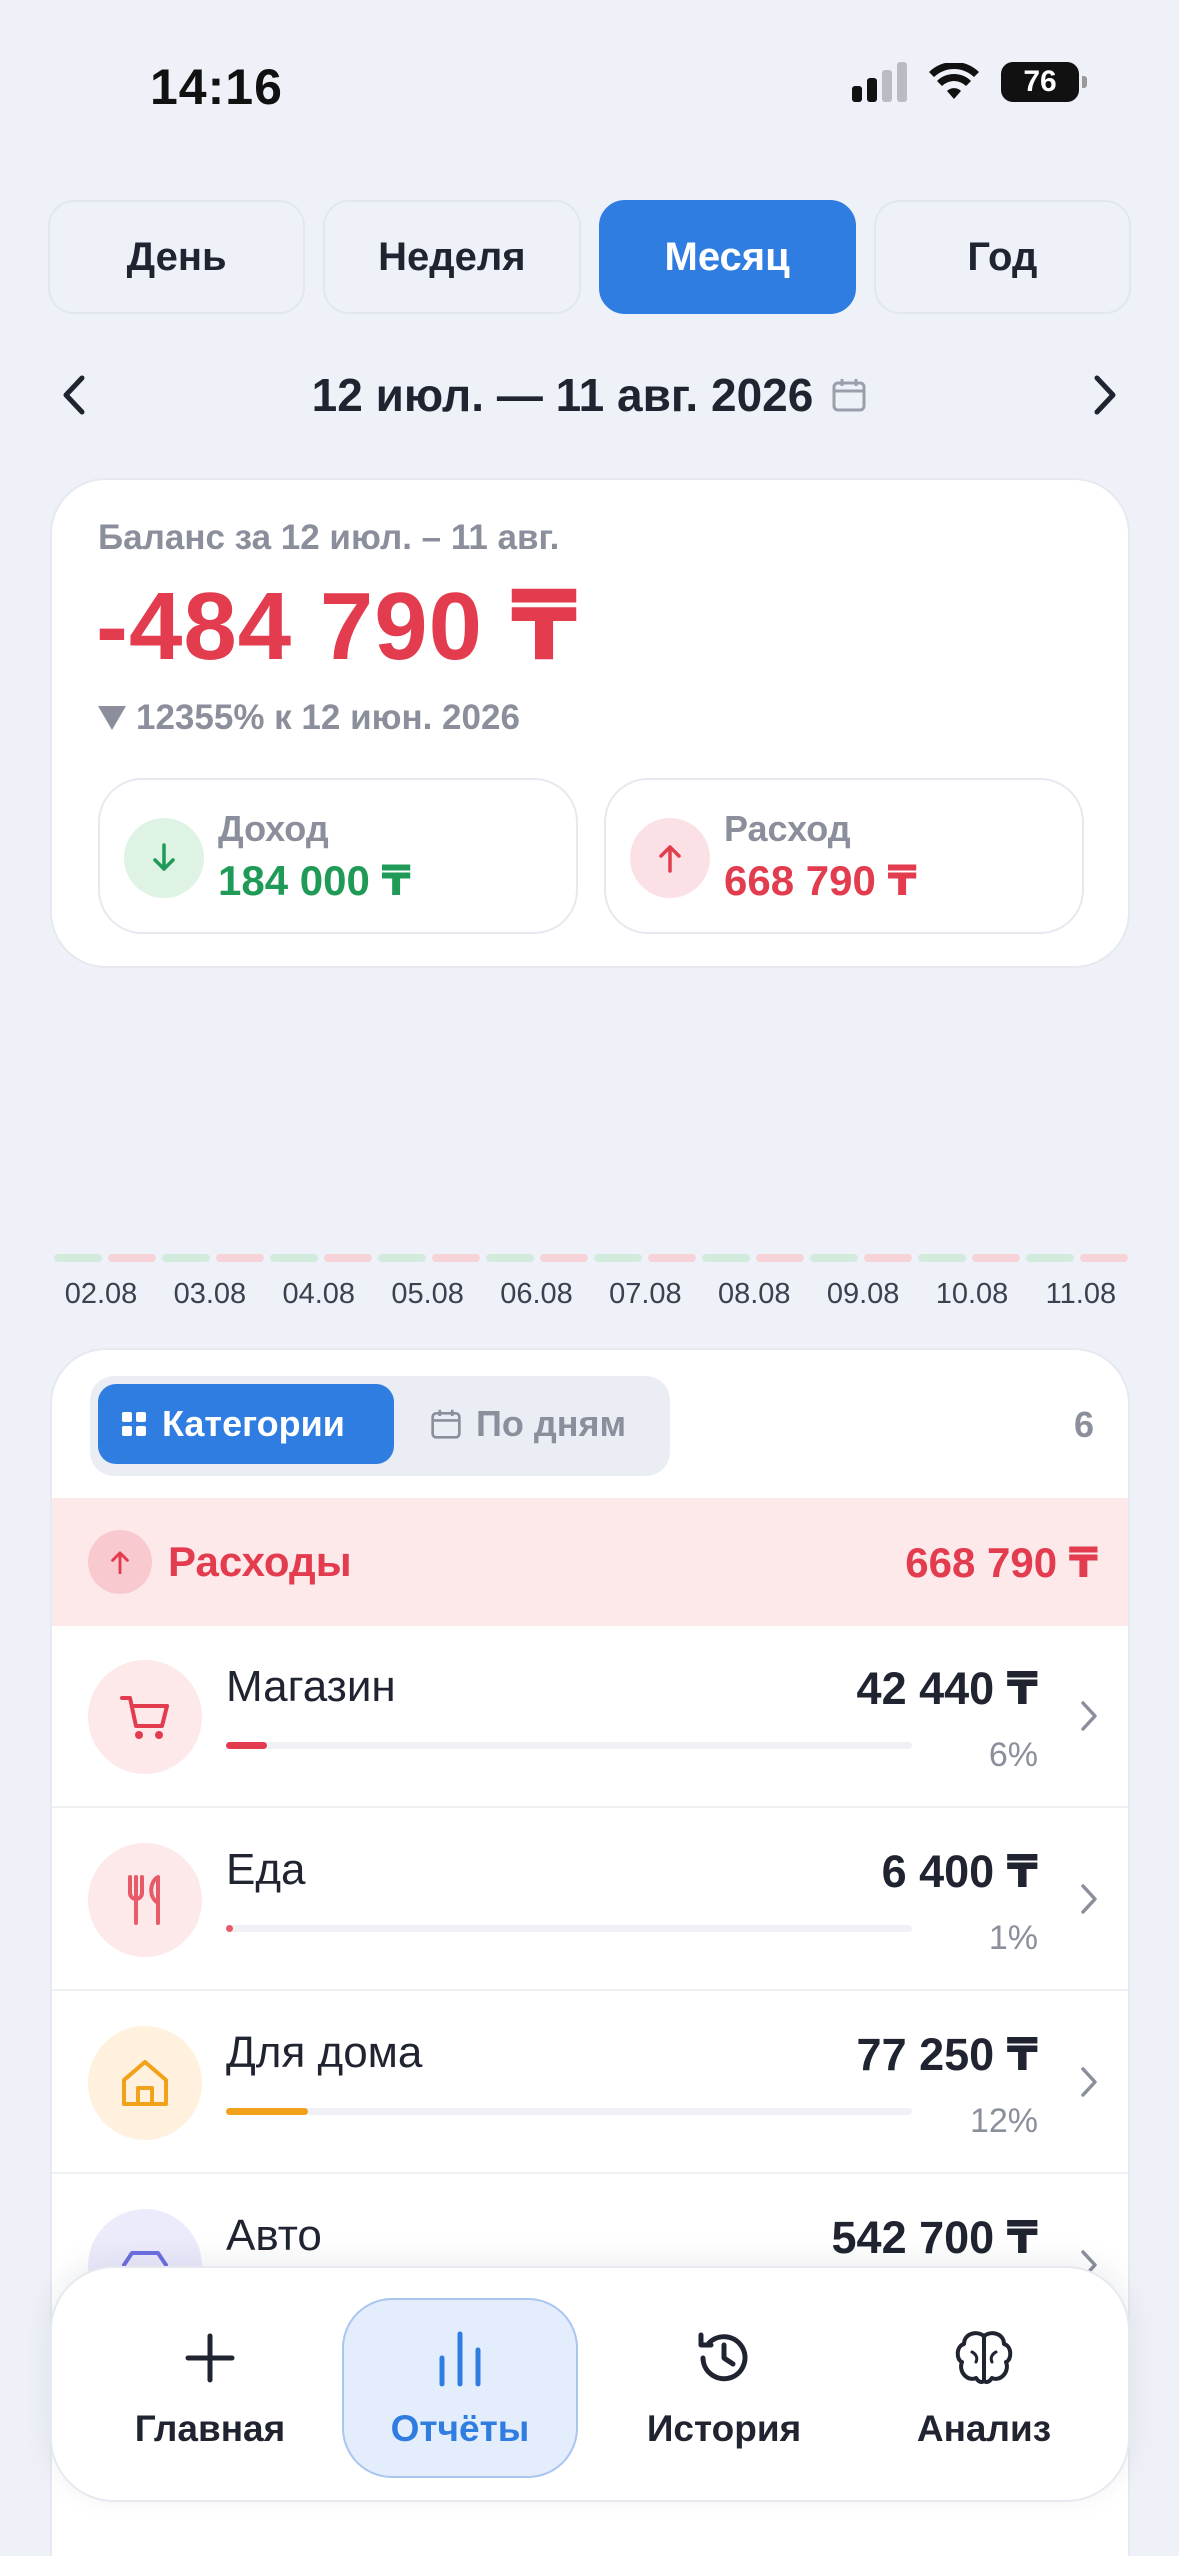 This screenshot has width=1179, height=2556. What do you see at coordinates (589, 85) in the screenshot?
I see `status-bar: 14:16 76` at bounding box center [589, 85].